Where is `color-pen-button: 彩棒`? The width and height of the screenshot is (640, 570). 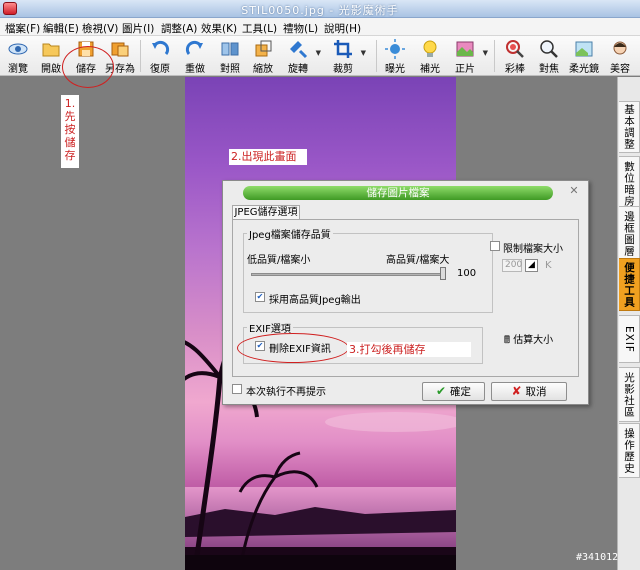 color-pen-button: 彩棒 is located at coordinates (515, 56).